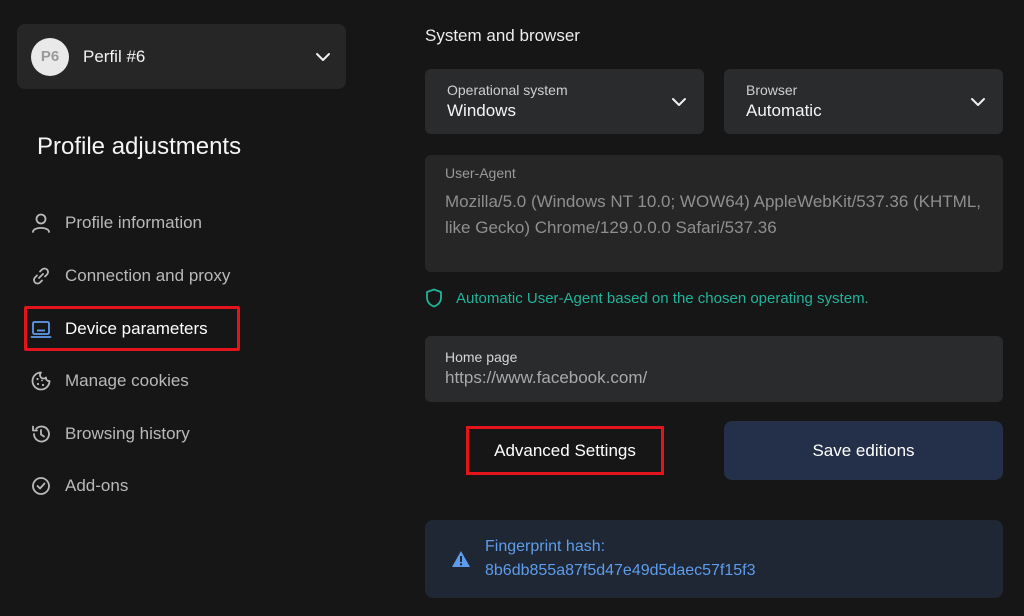  Describe the element at coordinates (461, 559) in the screenshot. I see `warning-icon` at that location.